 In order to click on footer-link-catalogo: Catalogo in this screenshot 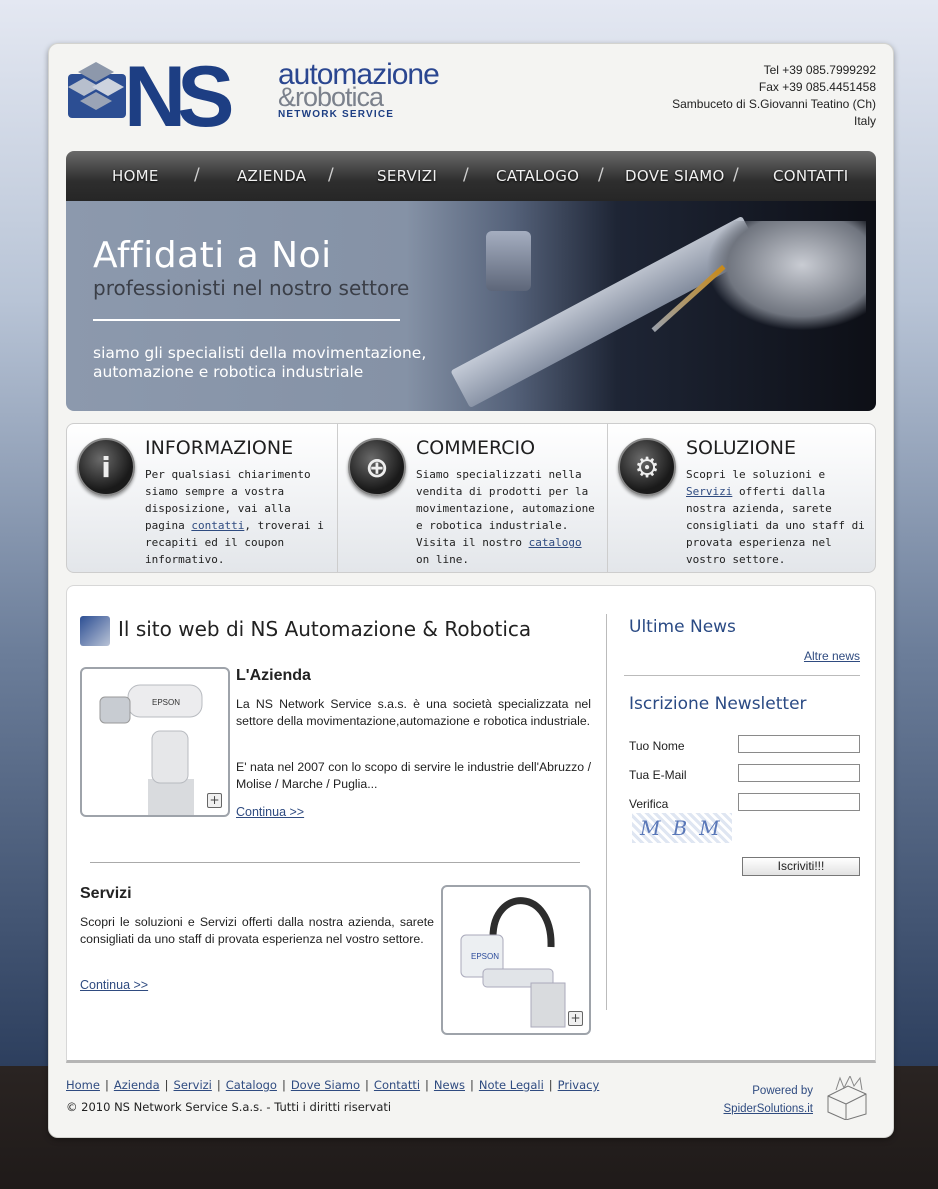, I will do `click(251, 1085)`.